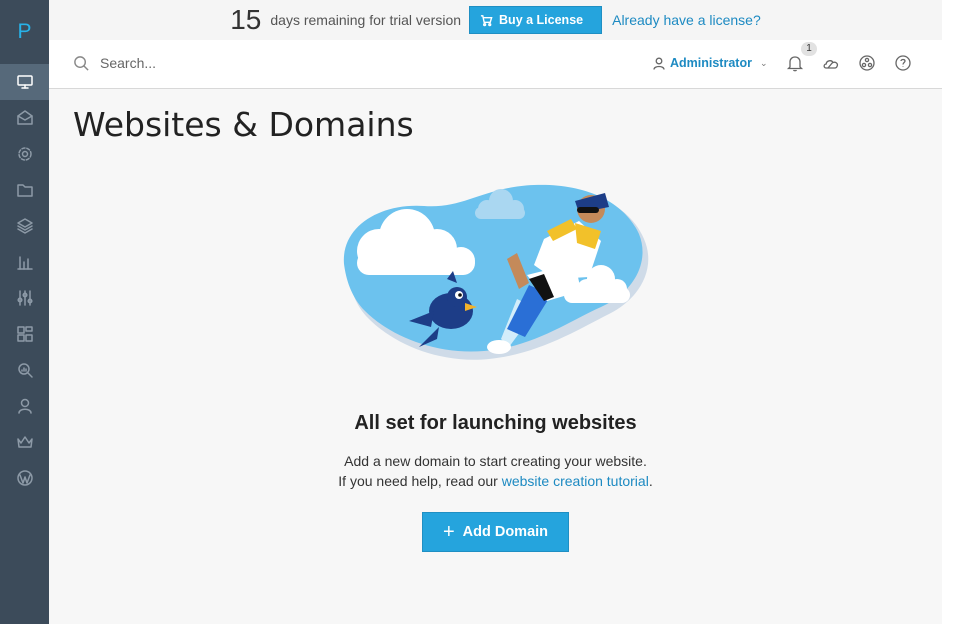 This screenshot has height=624, width=959. What do you see at coordinates (505, 532) in the screenshot?
I see `add-domain-label: Add Domain` at bounding box center [505, 532].